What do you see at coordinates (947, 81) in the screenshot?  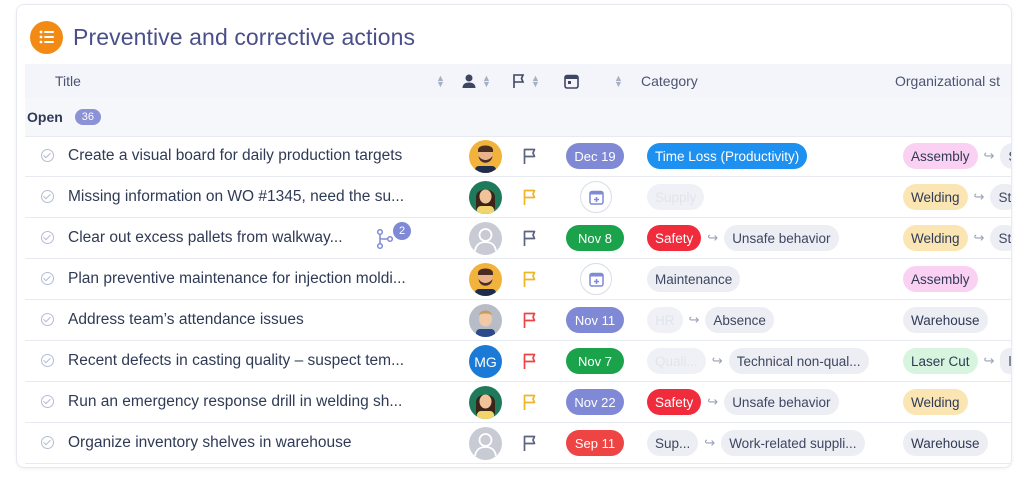 I see `column-org: Organizational st` at bounding box center [947, 81].